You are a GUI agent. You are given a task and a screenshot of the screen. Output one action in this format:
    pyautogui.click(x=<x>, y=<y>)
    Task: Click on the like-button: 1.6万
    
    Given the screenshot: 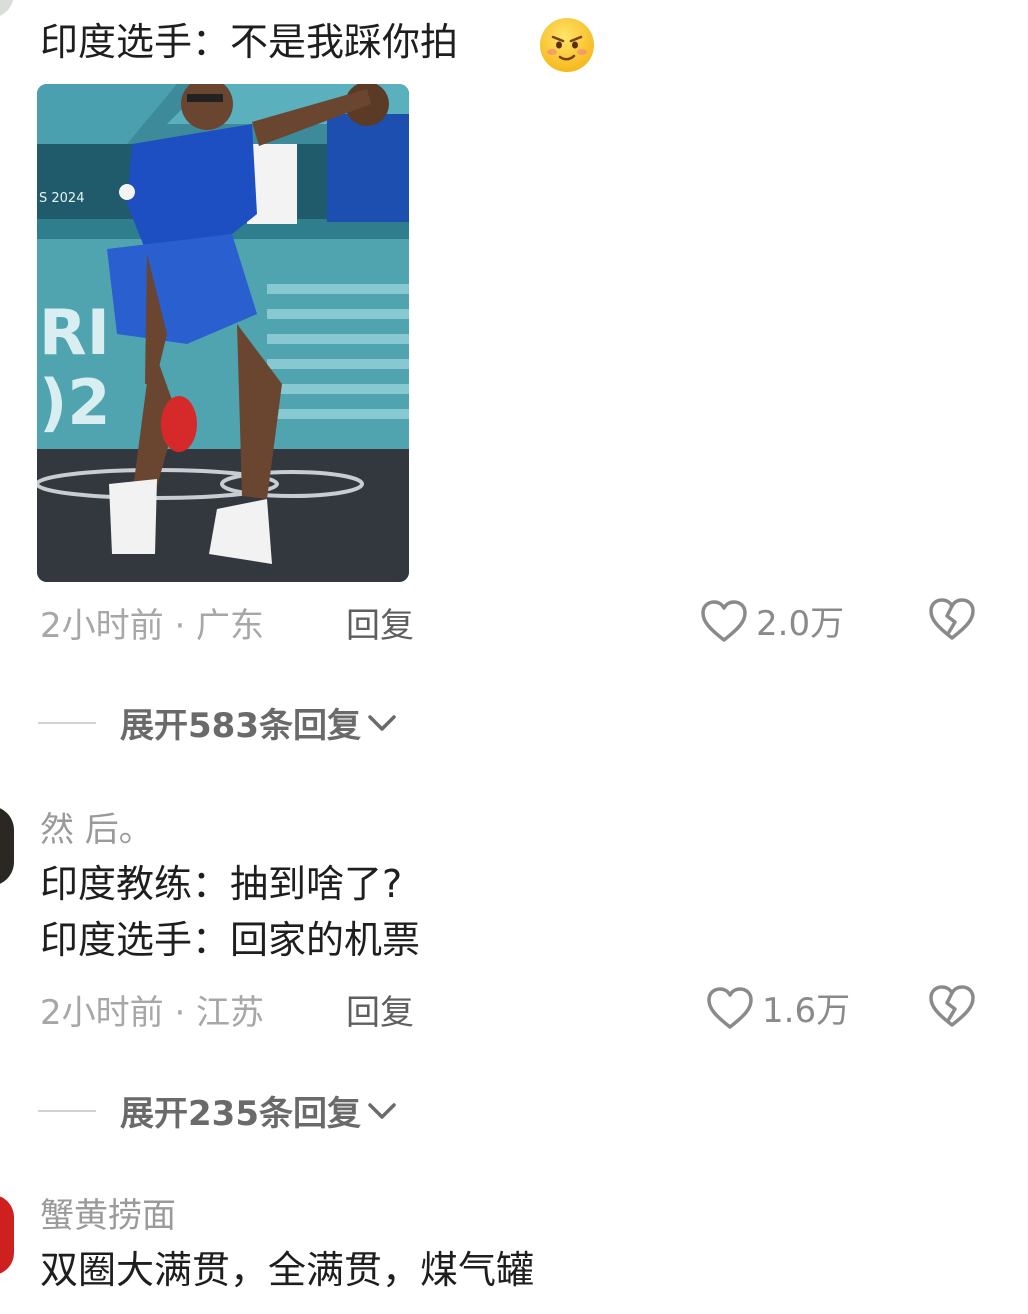 What is the action you would take?
    pyautogui.click(x=778, y=1007)
    